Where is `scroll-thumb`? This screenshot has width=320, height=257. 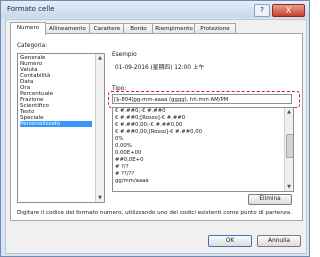
scroll-thumb is located at coordinates (289, 146).